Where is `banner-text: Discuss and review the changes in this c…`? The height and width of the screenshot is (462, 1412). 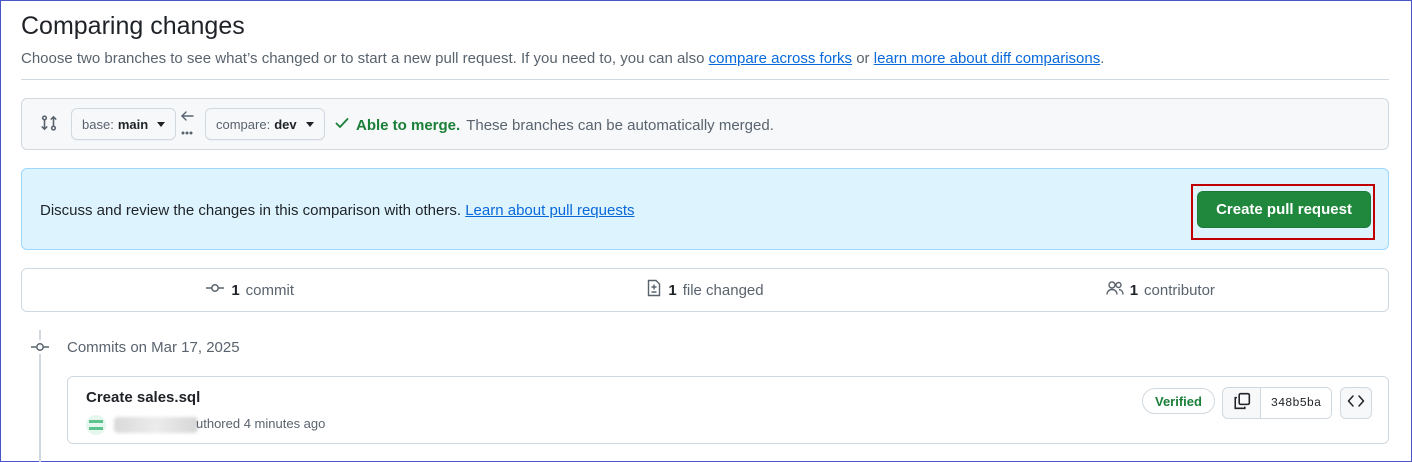
banner-text: Discuss and review the changes in this c… is located at coordinates (337, 210).